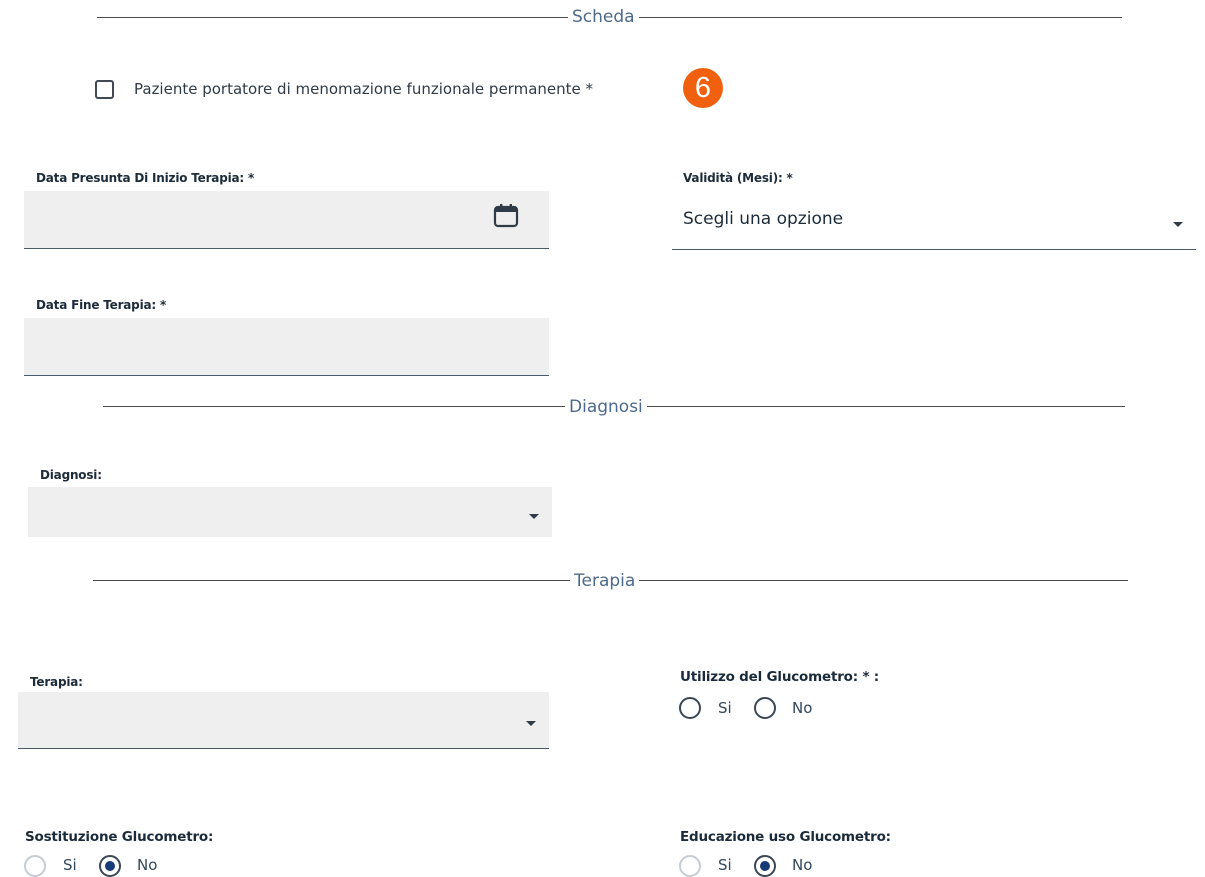 This screenshot has height=877, width=1205. Describe the element at coordinates (605, 581) in the screenshot. I see `section-title-terapia: Terapia` at that location.